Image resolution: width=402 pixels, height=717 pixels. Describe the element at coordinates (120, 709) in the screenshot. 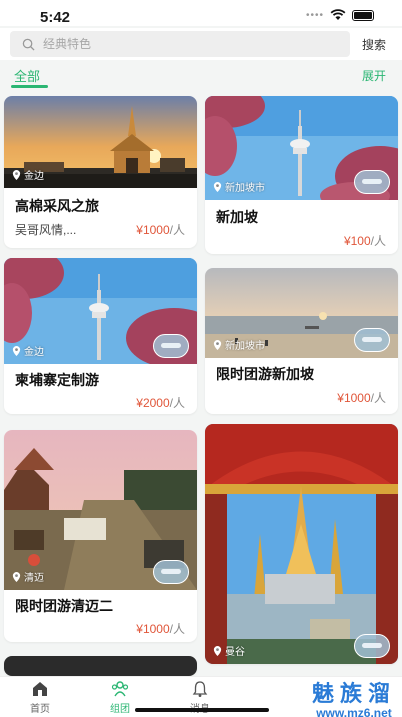

I see `nav-group-label: 组团` at that location.